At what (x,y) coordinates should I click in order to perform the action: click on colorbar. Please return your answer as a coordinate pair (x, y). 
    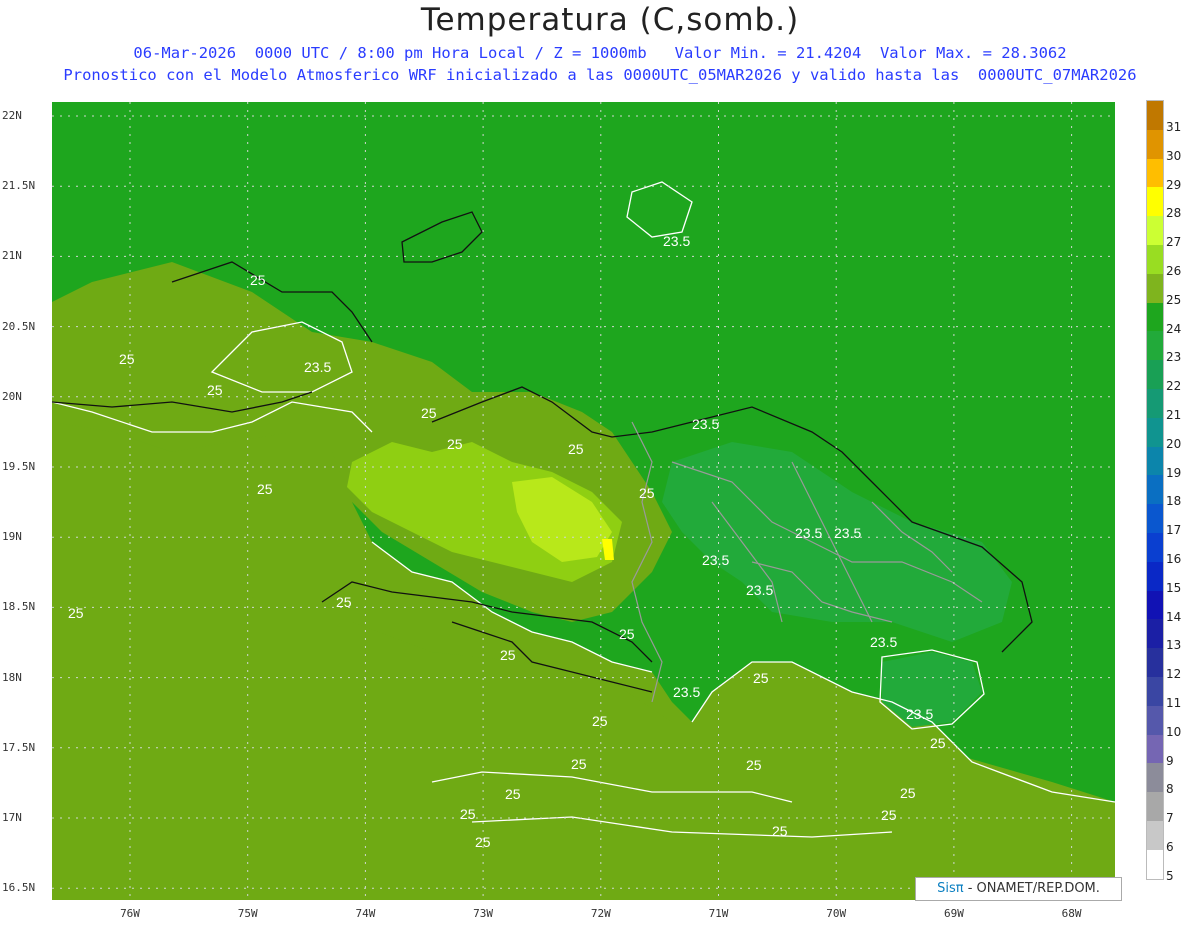
    Looking at the image, I should click on (1155, 490).